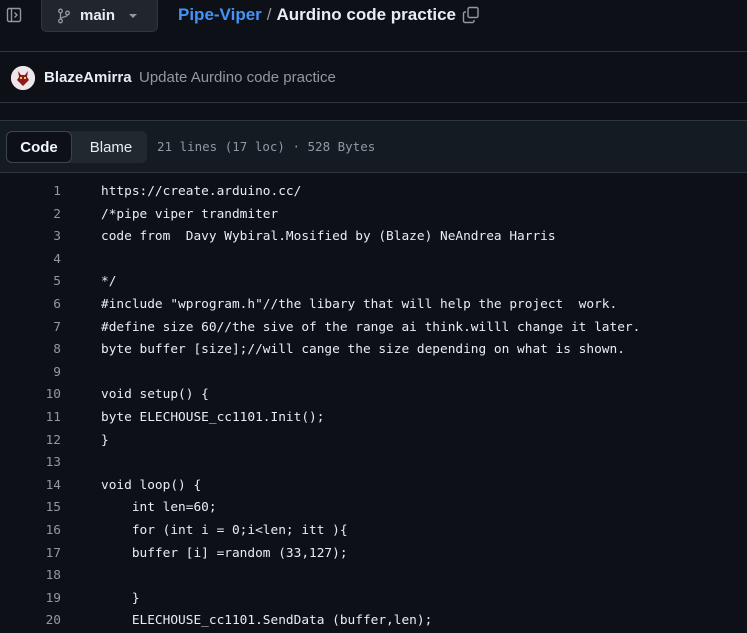 This screenshot has height=633, width=747. What do you see at coordinates (373, 531) in the screenshot?
I see `code-line: 16 for (int i = 0;i<len; itt ){` at bounding box center [373, 531].